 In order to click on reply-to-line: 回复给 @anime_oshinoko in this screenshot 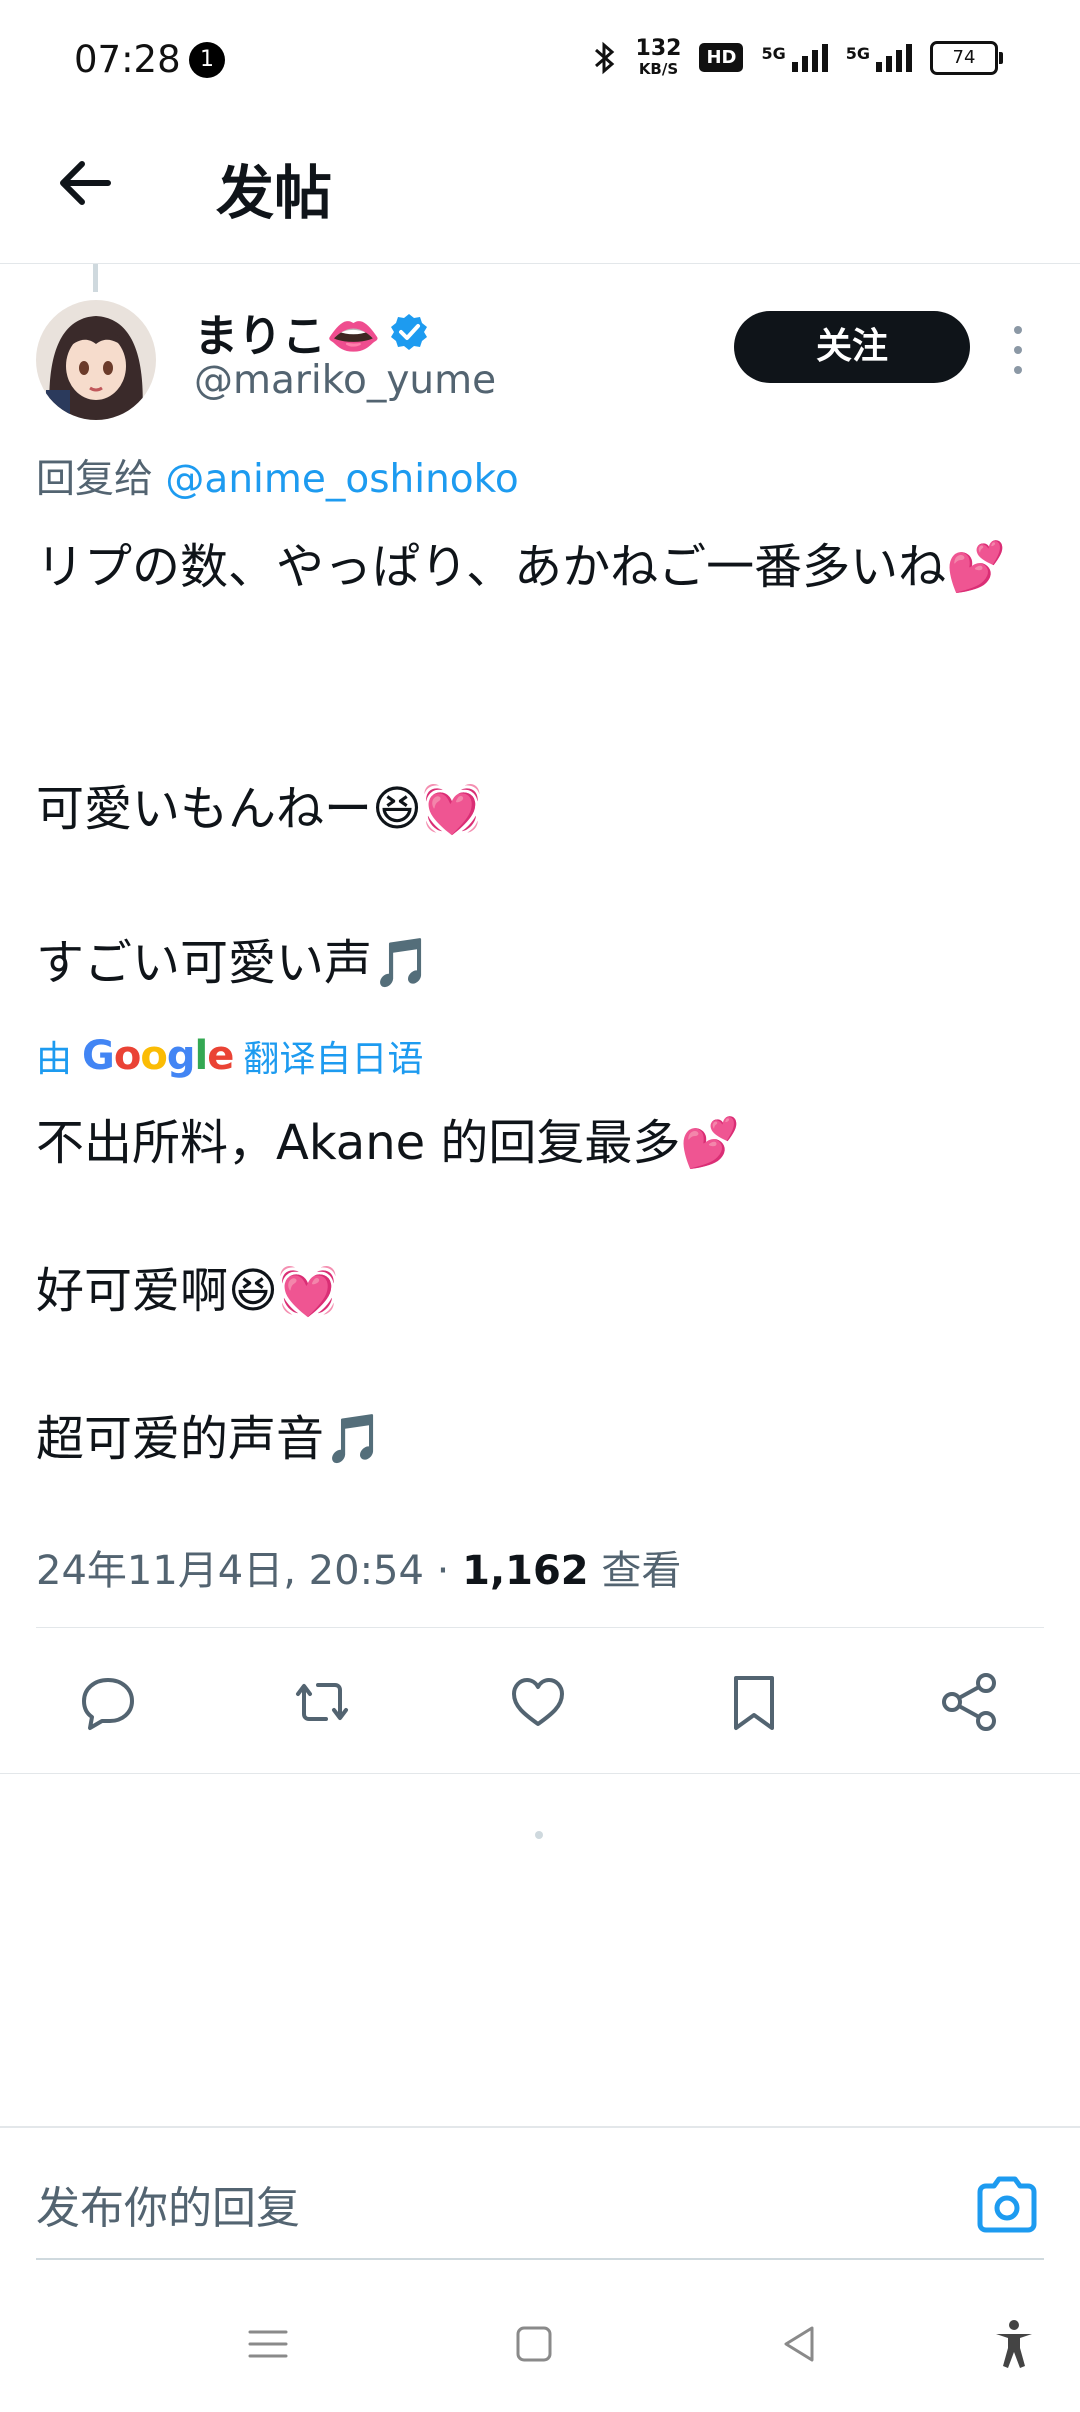, I will do `click(277, 476)`.